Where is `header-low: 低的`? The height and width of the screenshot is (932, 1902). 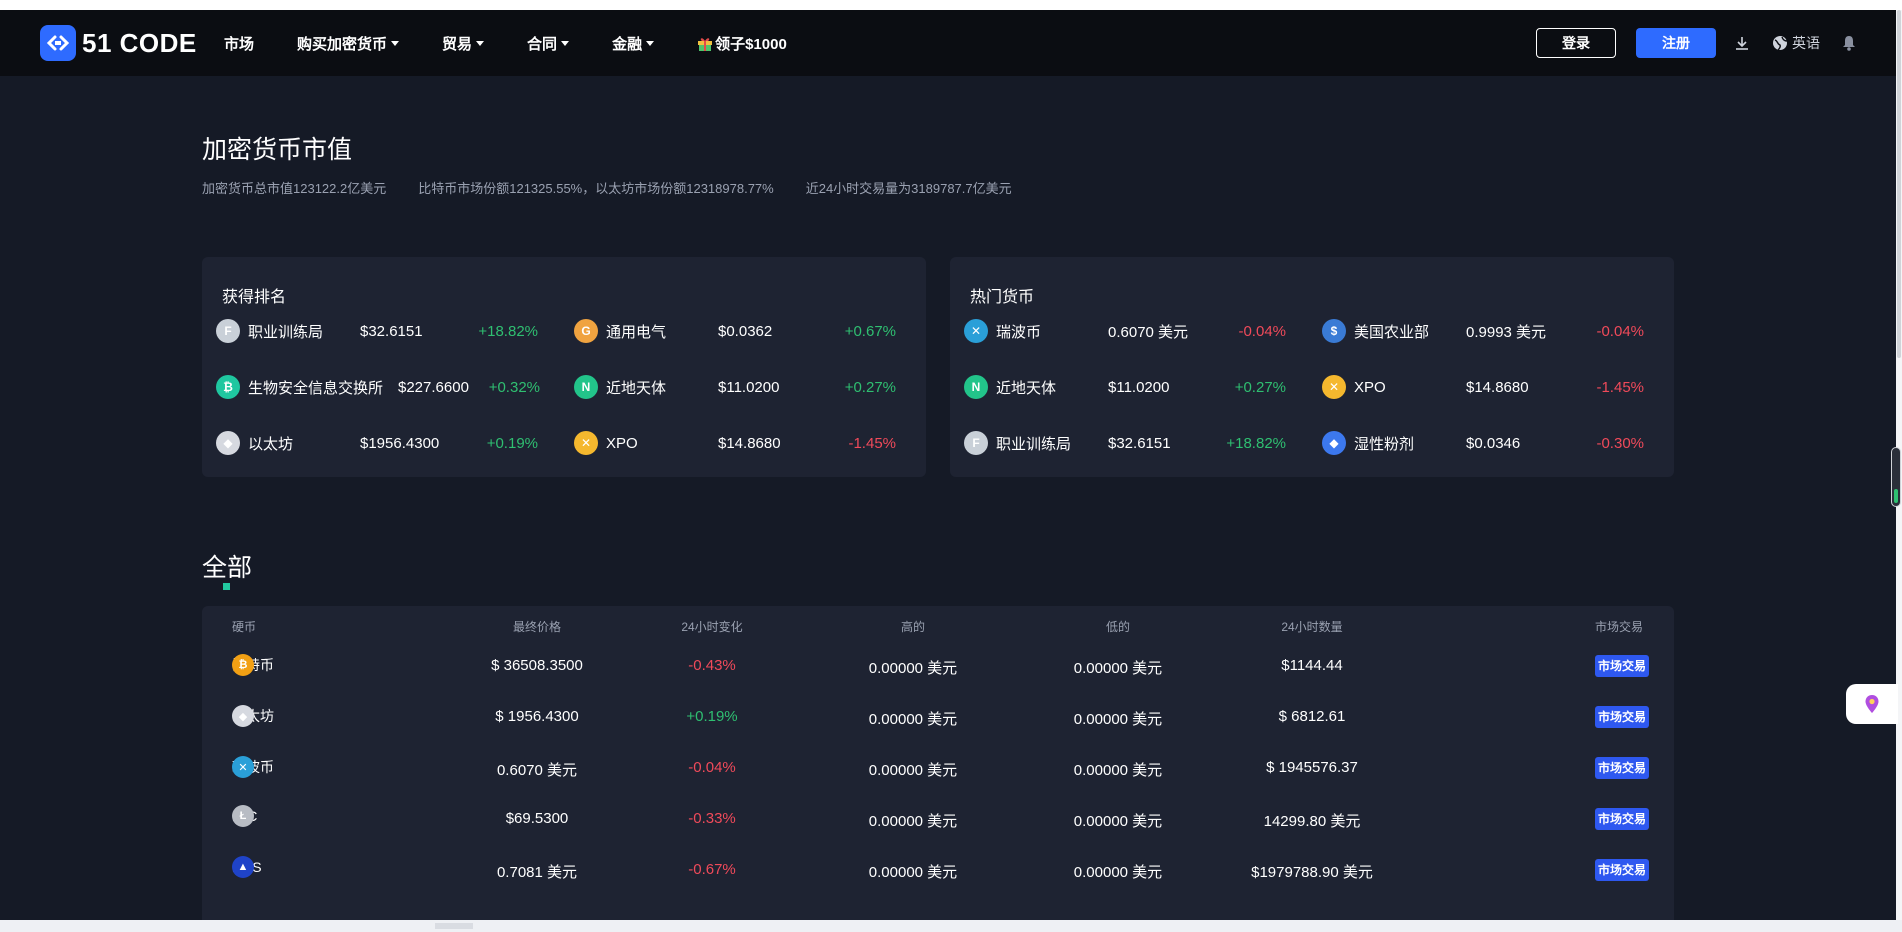 header-low: 低的 is located at coordinates (1117, 627).